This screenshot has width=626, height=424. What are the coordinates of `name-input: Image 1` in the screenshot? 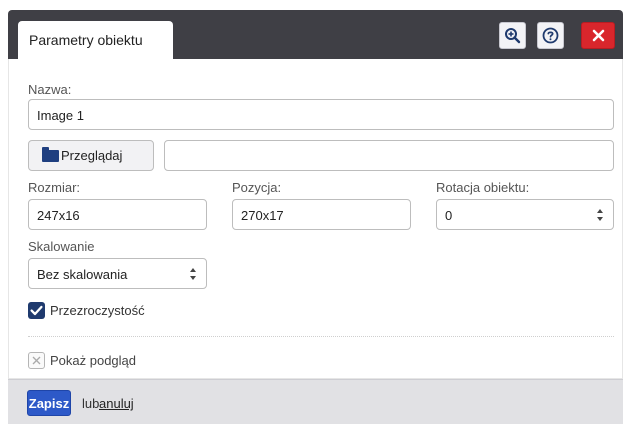 It's located at (321, 114).